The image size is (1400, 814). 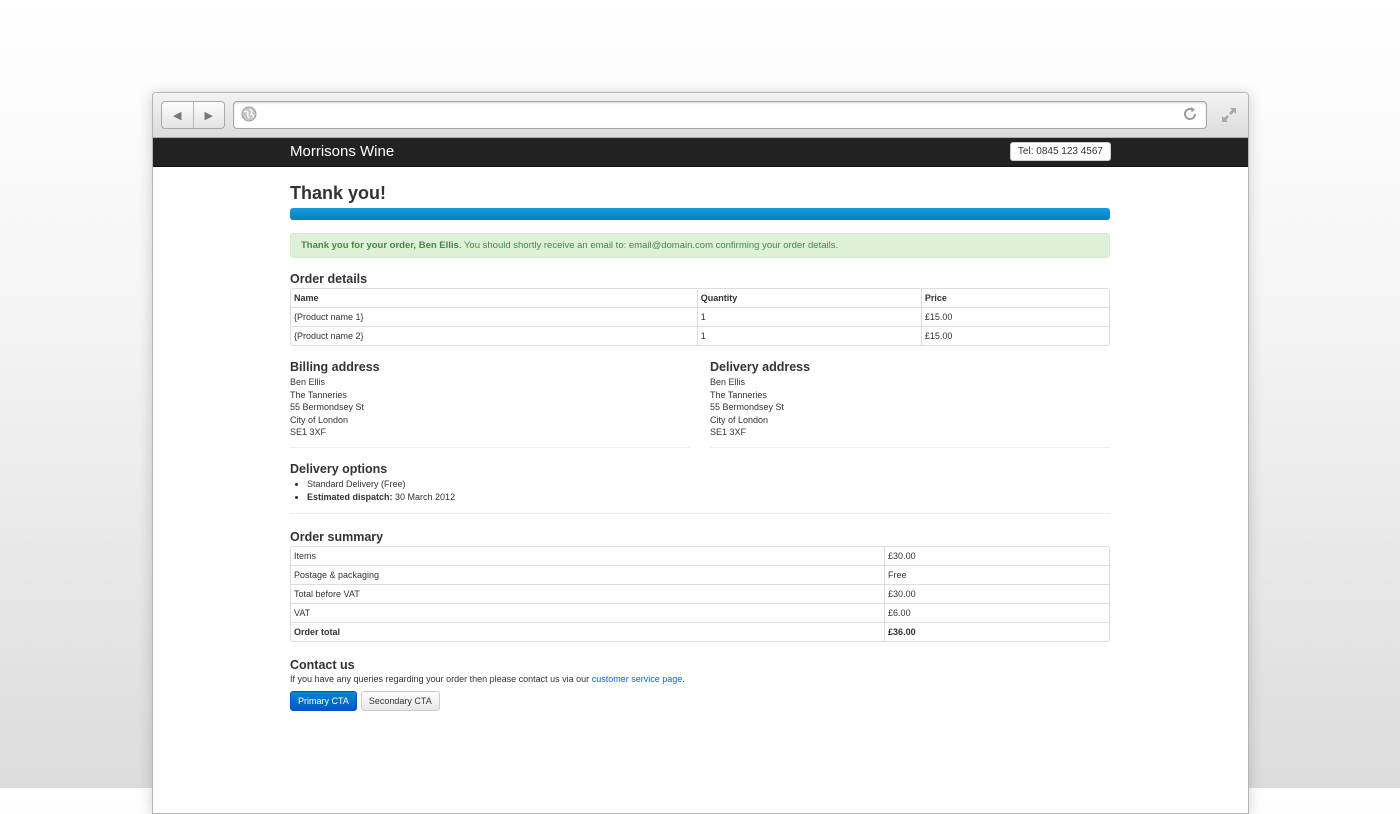 What do you see at coordinates (996, 575) in the screenshot?
I see `table-cell: Free` at bounding box center [996, 575].